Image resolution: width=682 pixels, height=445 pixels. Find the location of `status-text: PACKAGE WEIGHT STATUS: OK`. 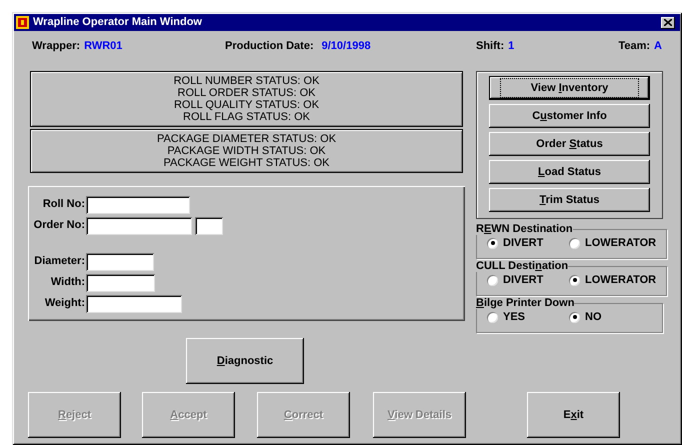

status-text: PACKAGE WEIGHT STATUS: OK is located at coordinates (246, 163).